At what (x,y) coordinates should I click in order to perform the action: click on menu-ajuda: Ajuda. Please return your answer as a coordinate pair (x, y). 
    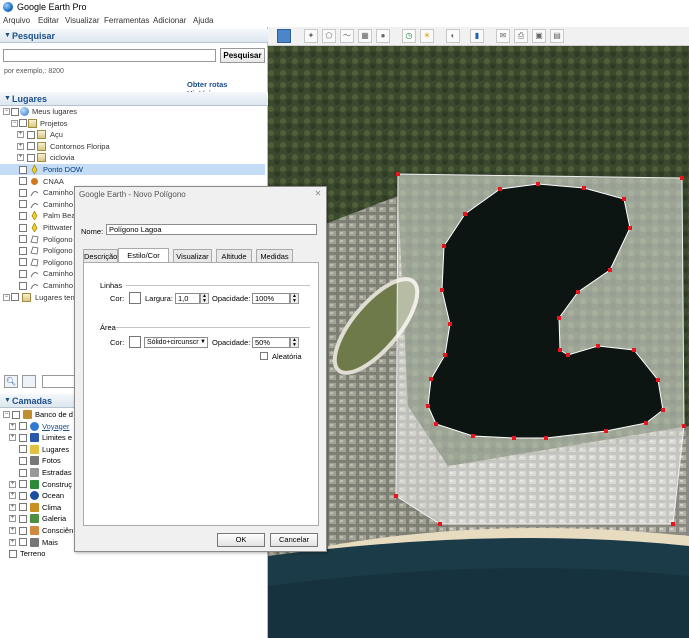
    Looking at the image, I should click on (203, 20).